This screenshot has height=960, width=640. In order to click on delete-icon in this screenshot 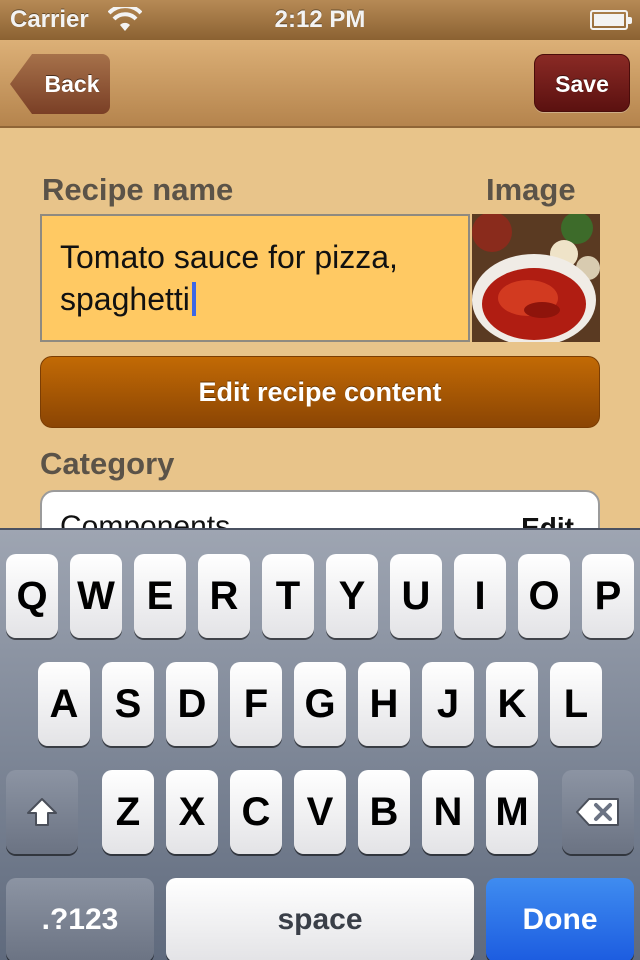, I will do `click(597, 812)`.